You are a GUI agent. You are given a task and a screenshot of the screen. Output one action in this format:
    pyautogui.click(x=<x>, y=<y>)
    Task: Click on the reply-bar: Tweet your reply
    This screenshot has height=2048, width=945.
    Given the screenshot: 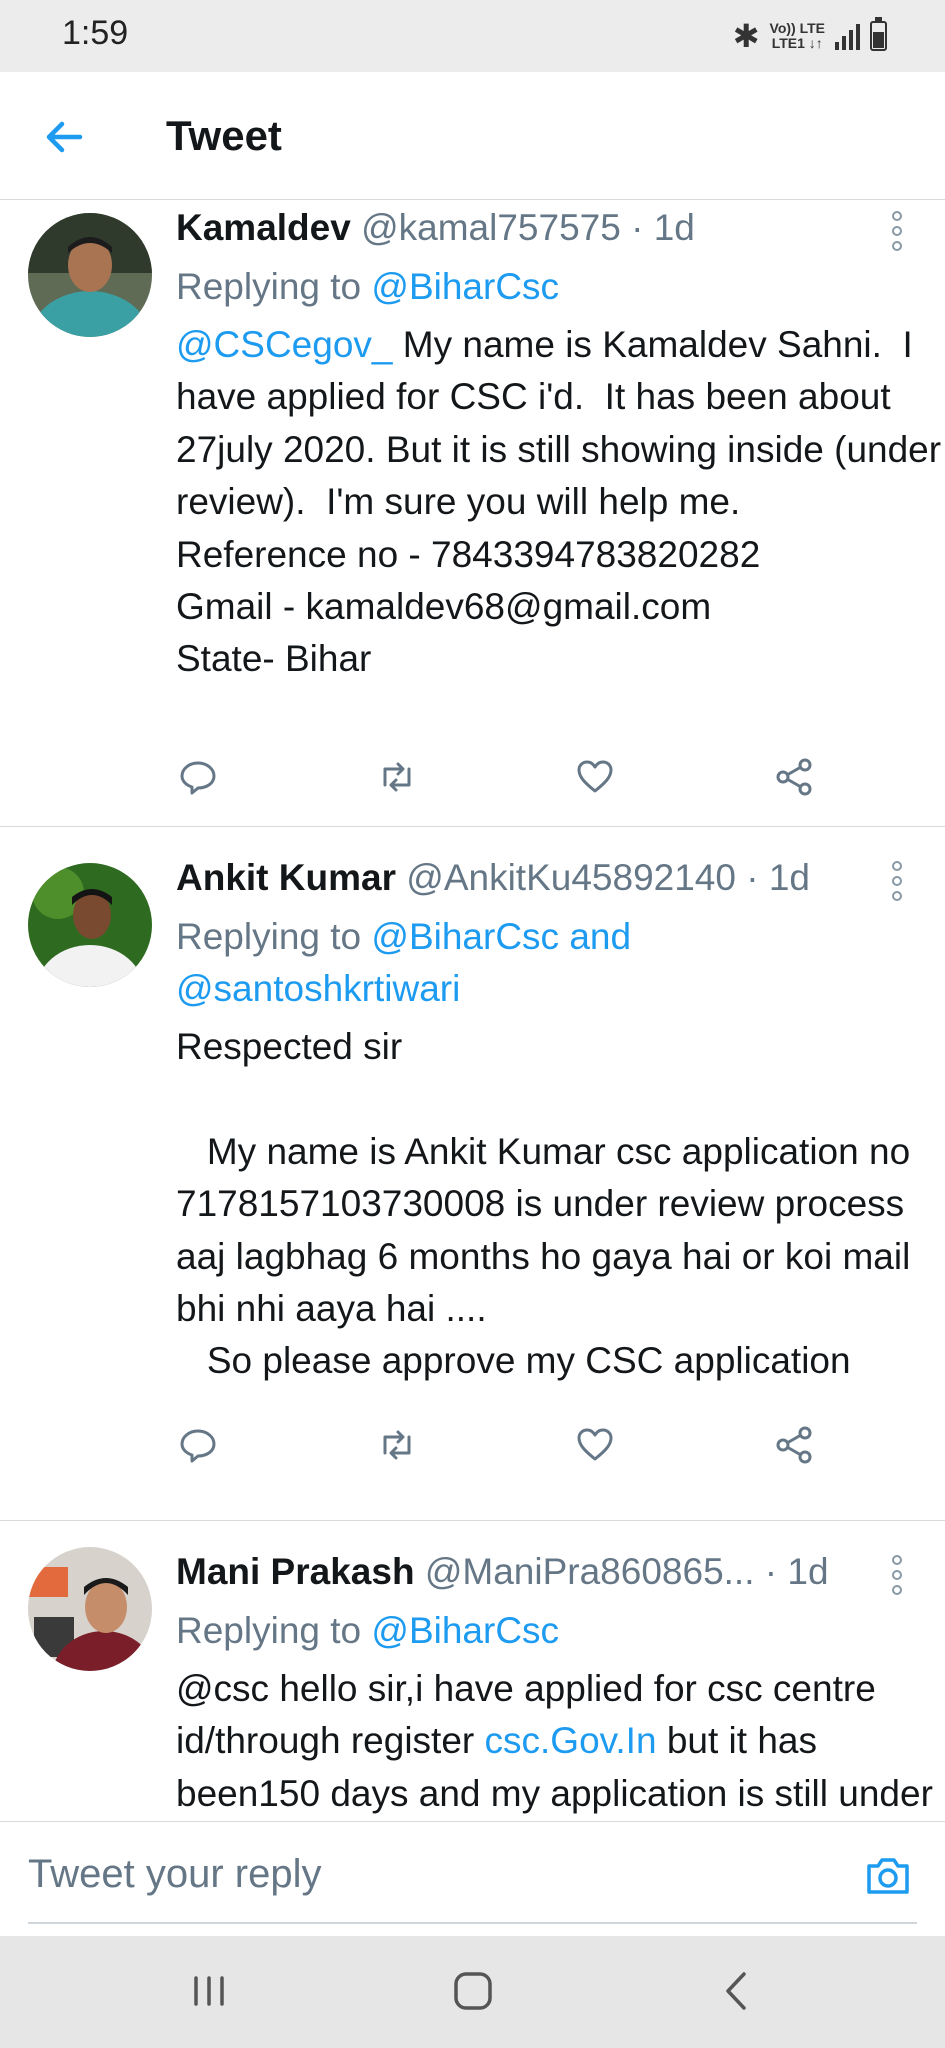 What is the action you would take?
    pyautogui.click(x=472, y=1878)
    